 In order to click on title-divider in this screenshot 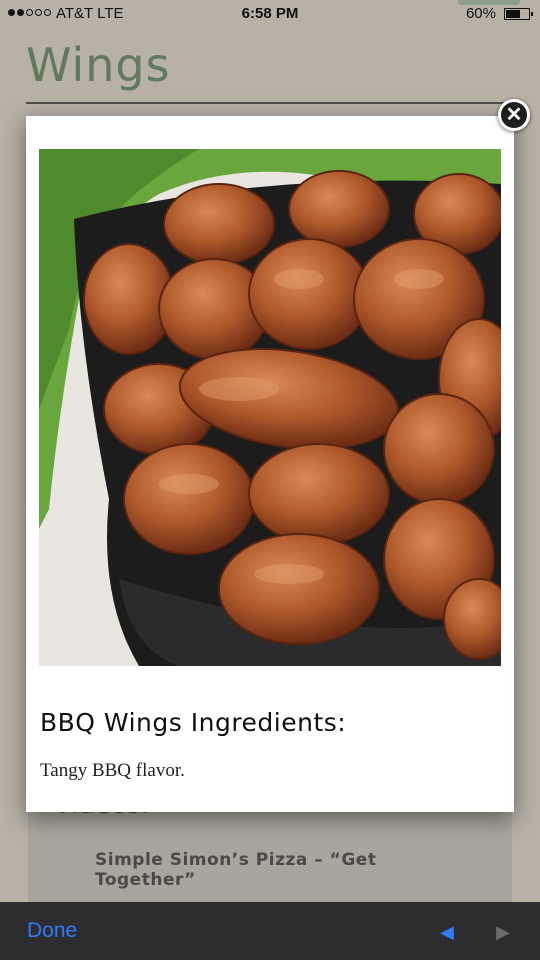, I will do `click(270, 103)`.